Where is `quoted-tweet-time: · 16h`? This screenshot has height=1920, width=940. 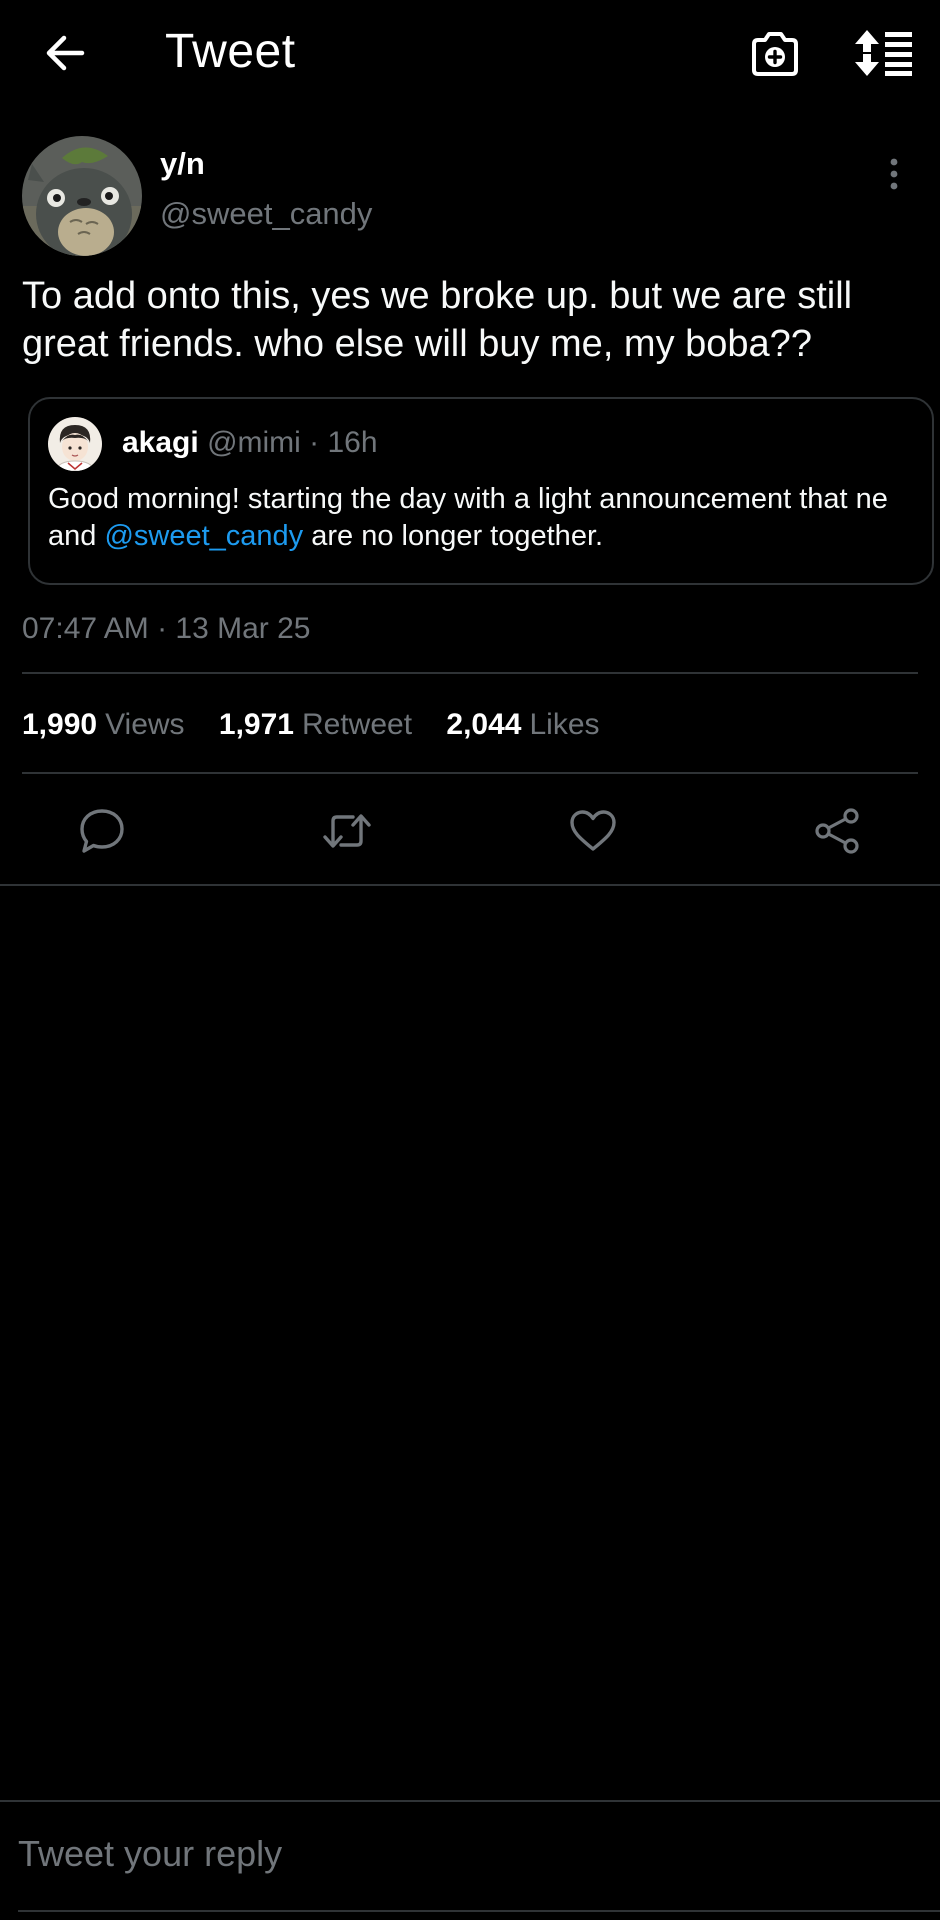
quoted-tweet-time: · 16h is located at coordinates (339, 442).